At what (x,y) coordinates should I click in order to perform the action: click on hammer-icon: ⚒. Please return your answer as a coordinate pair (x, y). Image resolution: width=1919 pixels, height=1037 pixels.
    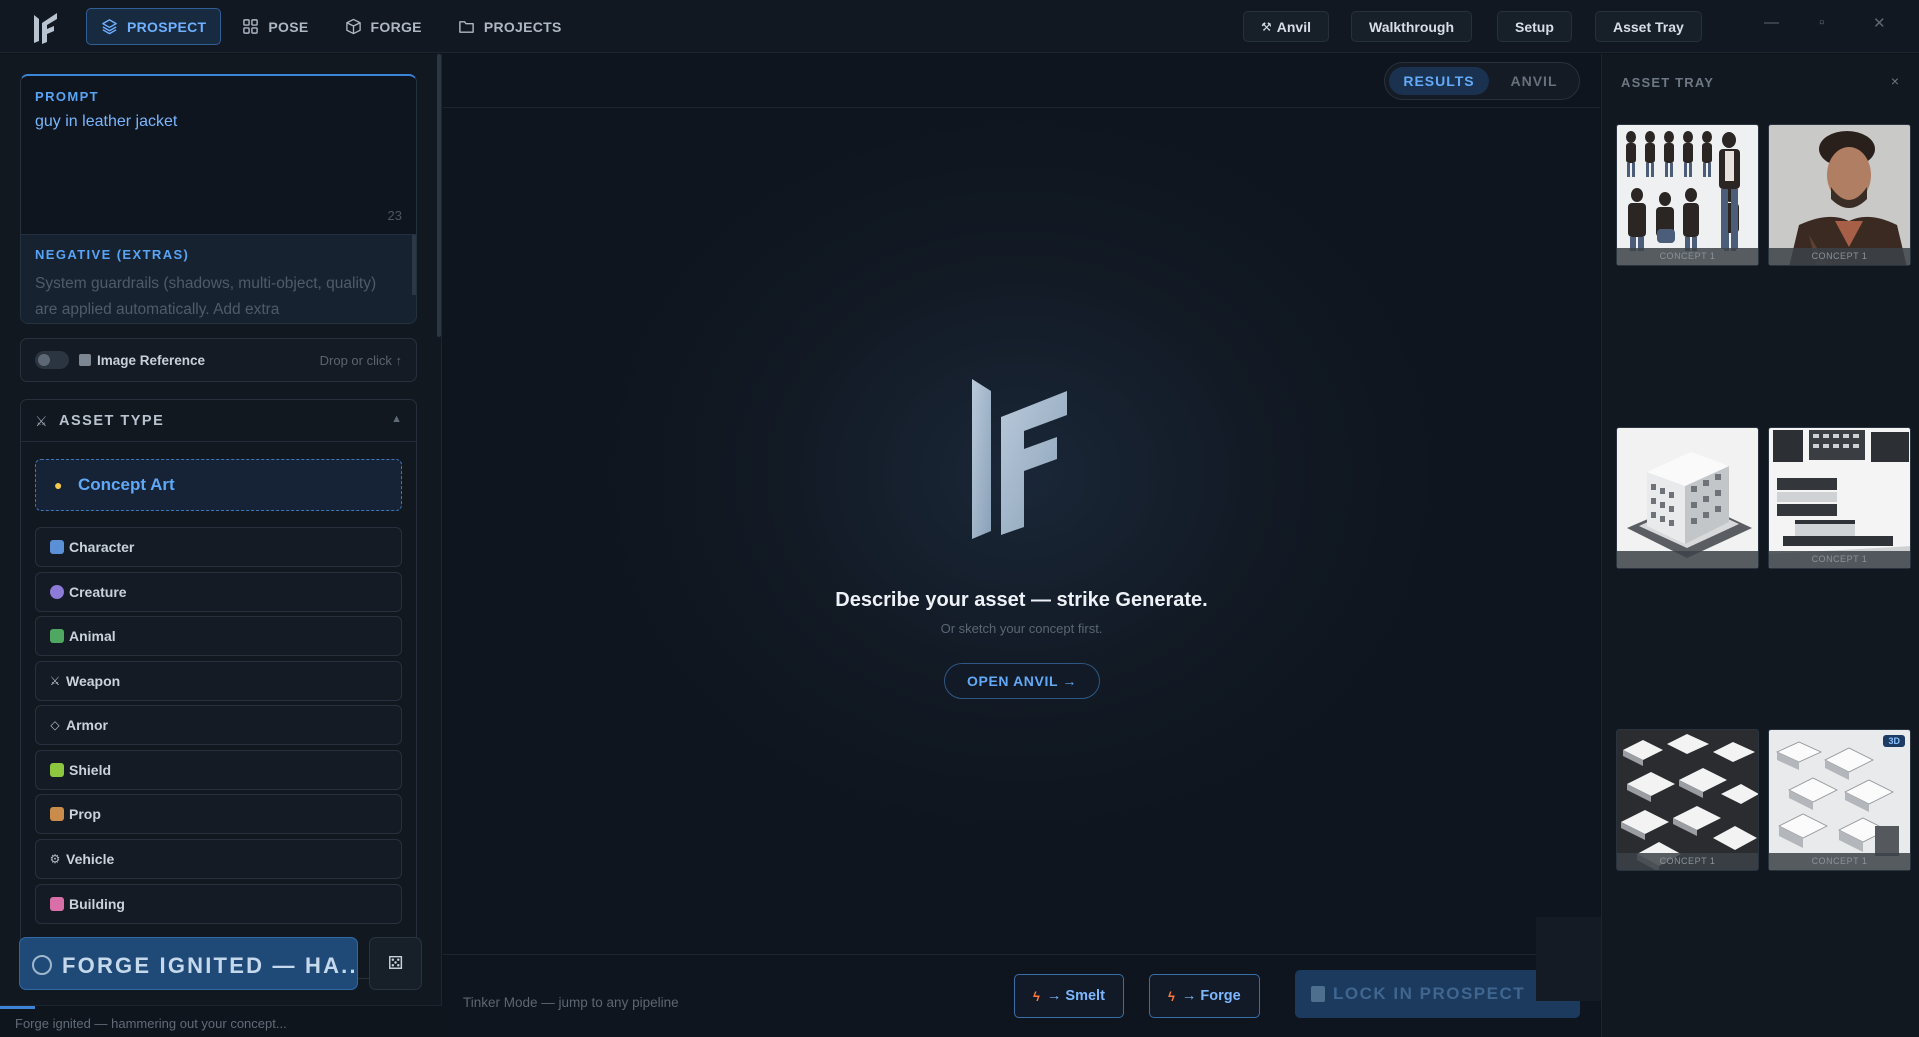
    Looking at the image, I should click on (1266, 26).